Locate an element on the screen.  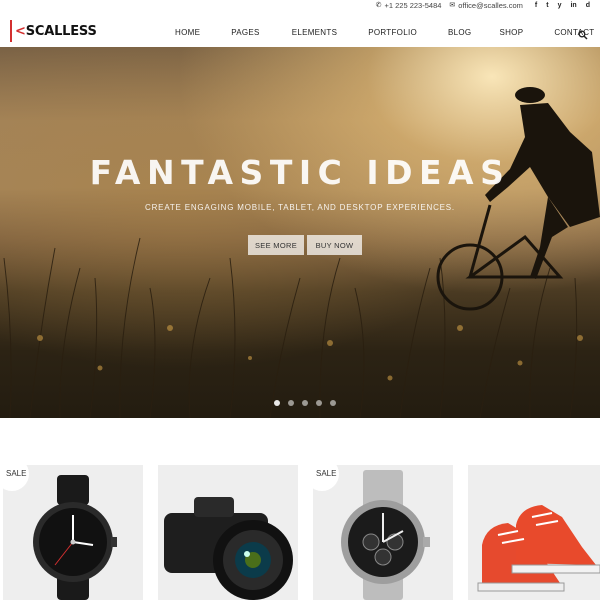
nav-elements: ELEMENTS is located at coordinates (315, 32).